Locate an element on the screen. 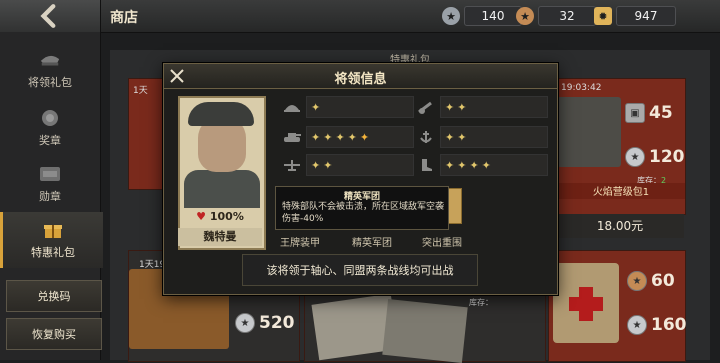 This screenshot has height=363, width=720. shop-card: ★ 60 ★ 160 is located at coordinates (617, 306).